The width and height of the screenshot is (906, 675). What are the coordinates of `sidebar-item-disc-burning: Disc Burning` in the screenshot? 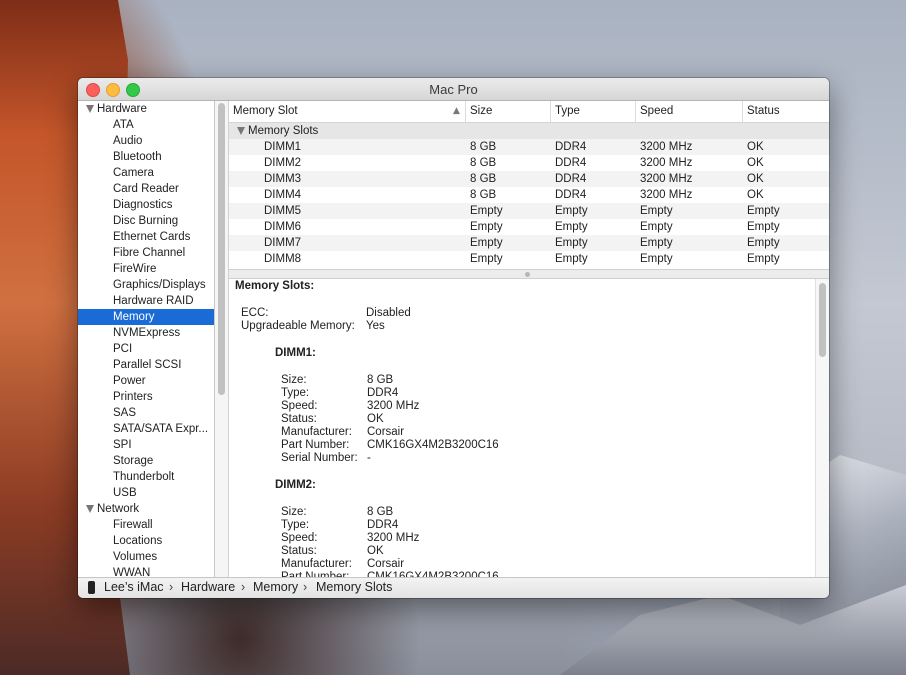 It's located at (146, 221).